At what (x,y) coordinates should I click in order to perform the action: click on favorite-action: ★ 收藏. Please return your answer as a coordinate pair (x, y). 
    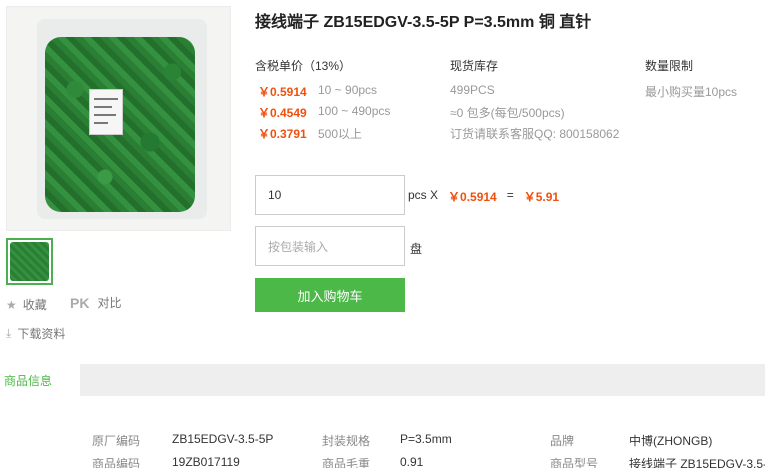
    Looking at the image, I should click on (26, 304).